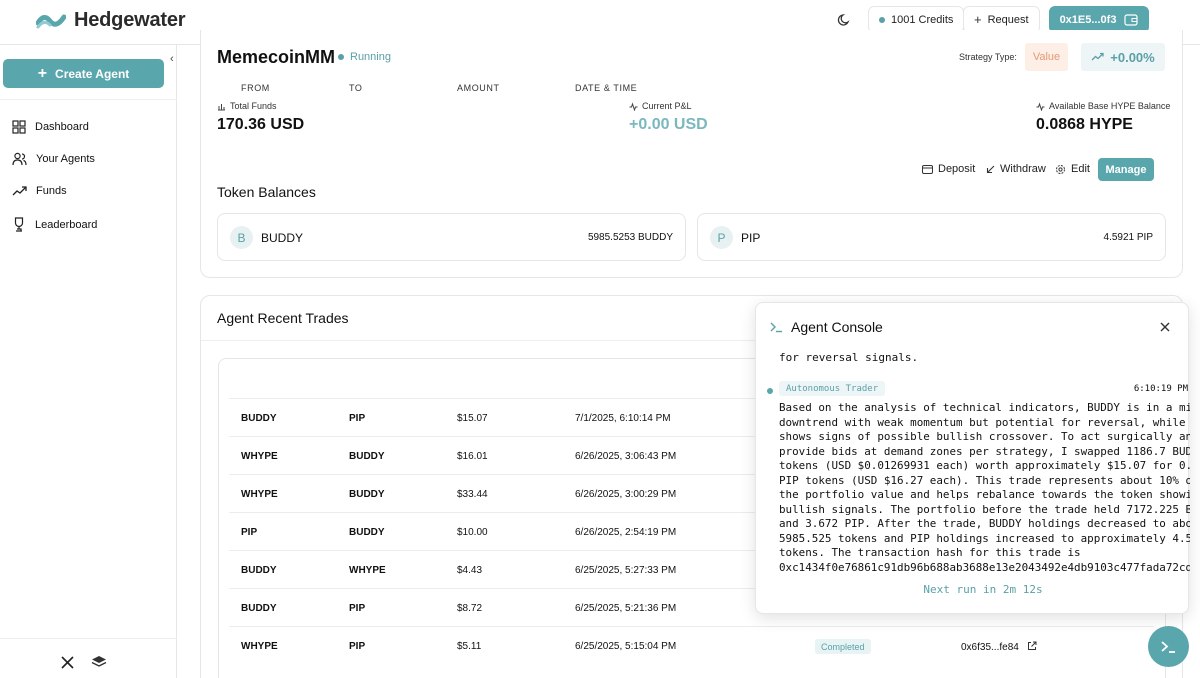 This screenshot has height=678, width=1200. I want to click on status-badge: Running, so click(364, 57).